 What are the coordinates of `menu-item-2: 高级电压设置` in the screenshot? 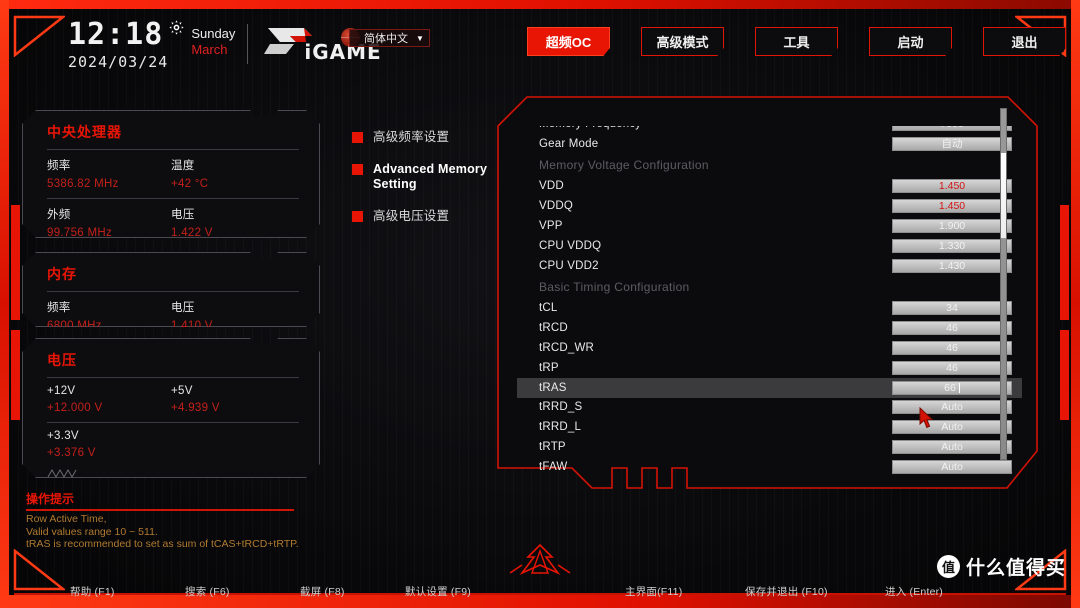 It's located at (427, 216).